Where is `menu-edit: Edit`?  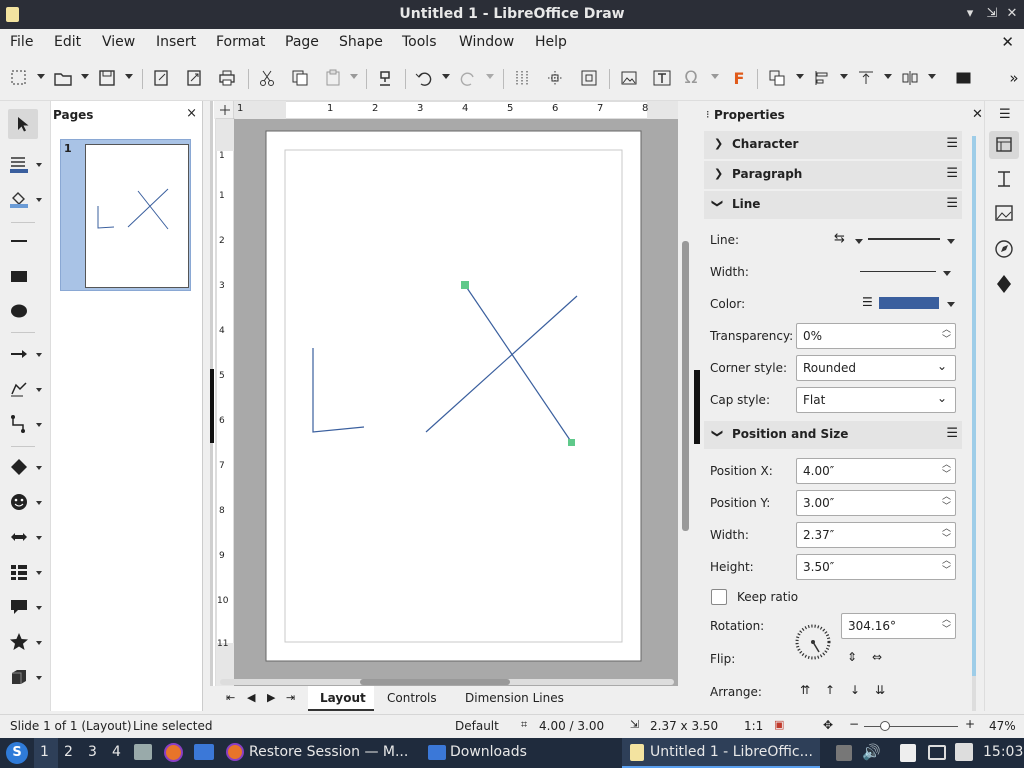 menu-edit: Edit is located at coordinates (67, 42).